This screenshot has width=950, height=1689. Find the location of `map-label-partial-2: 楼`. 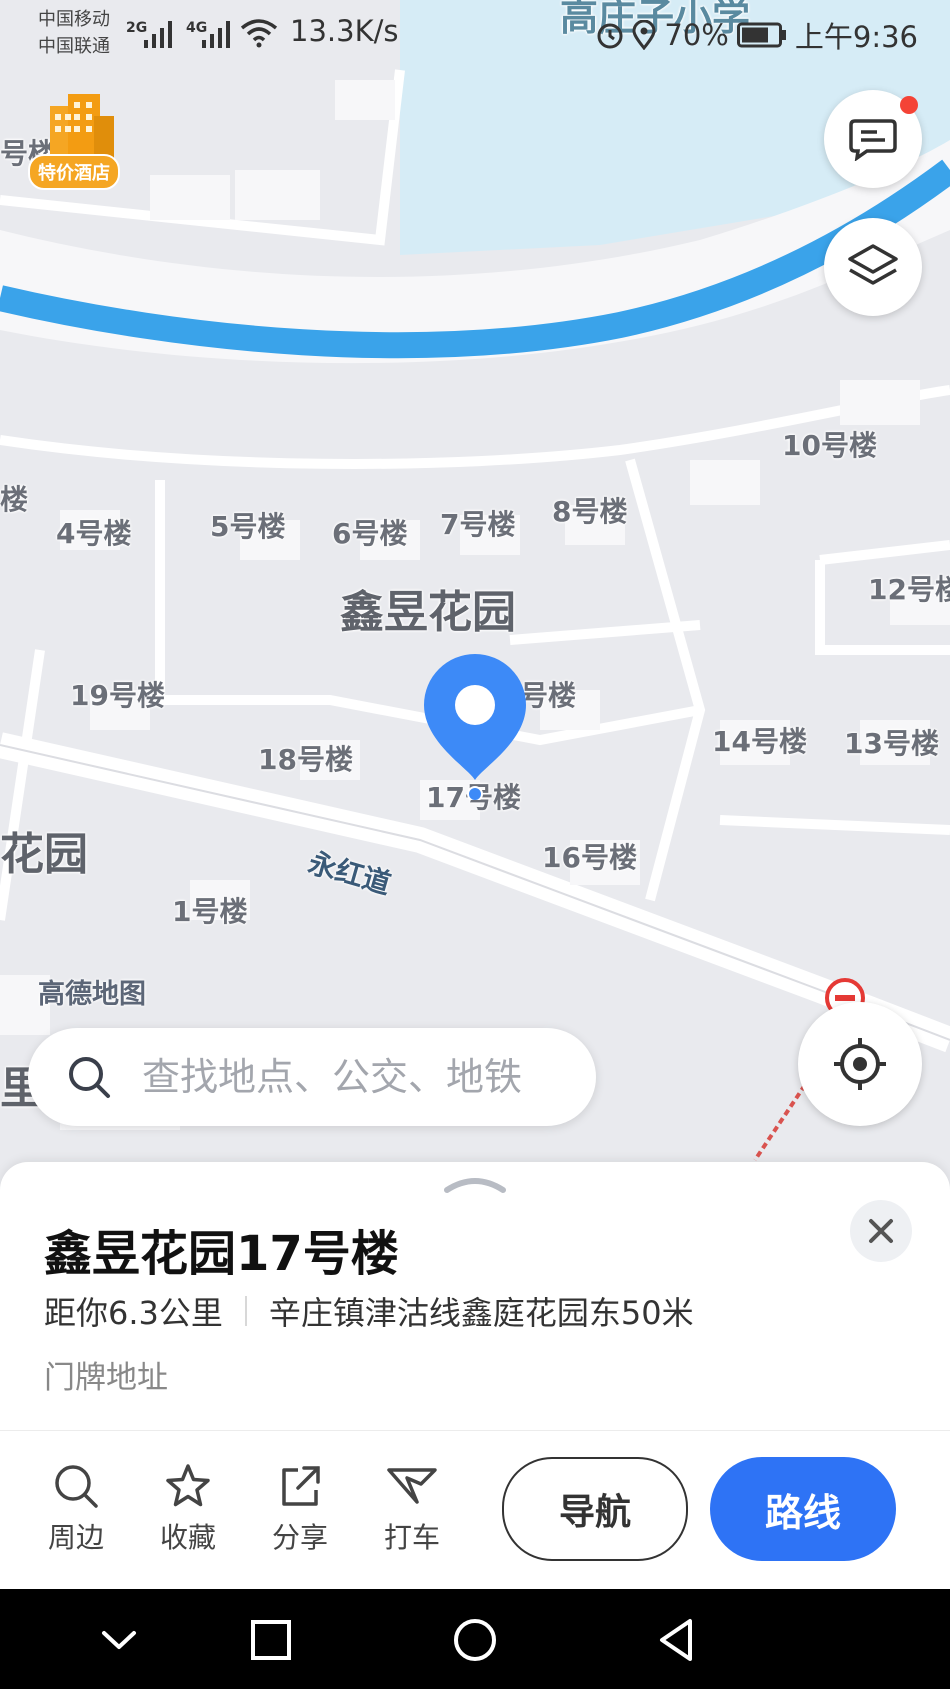

map-label-partial-2: 楼 is located at coordinates (14, 499).